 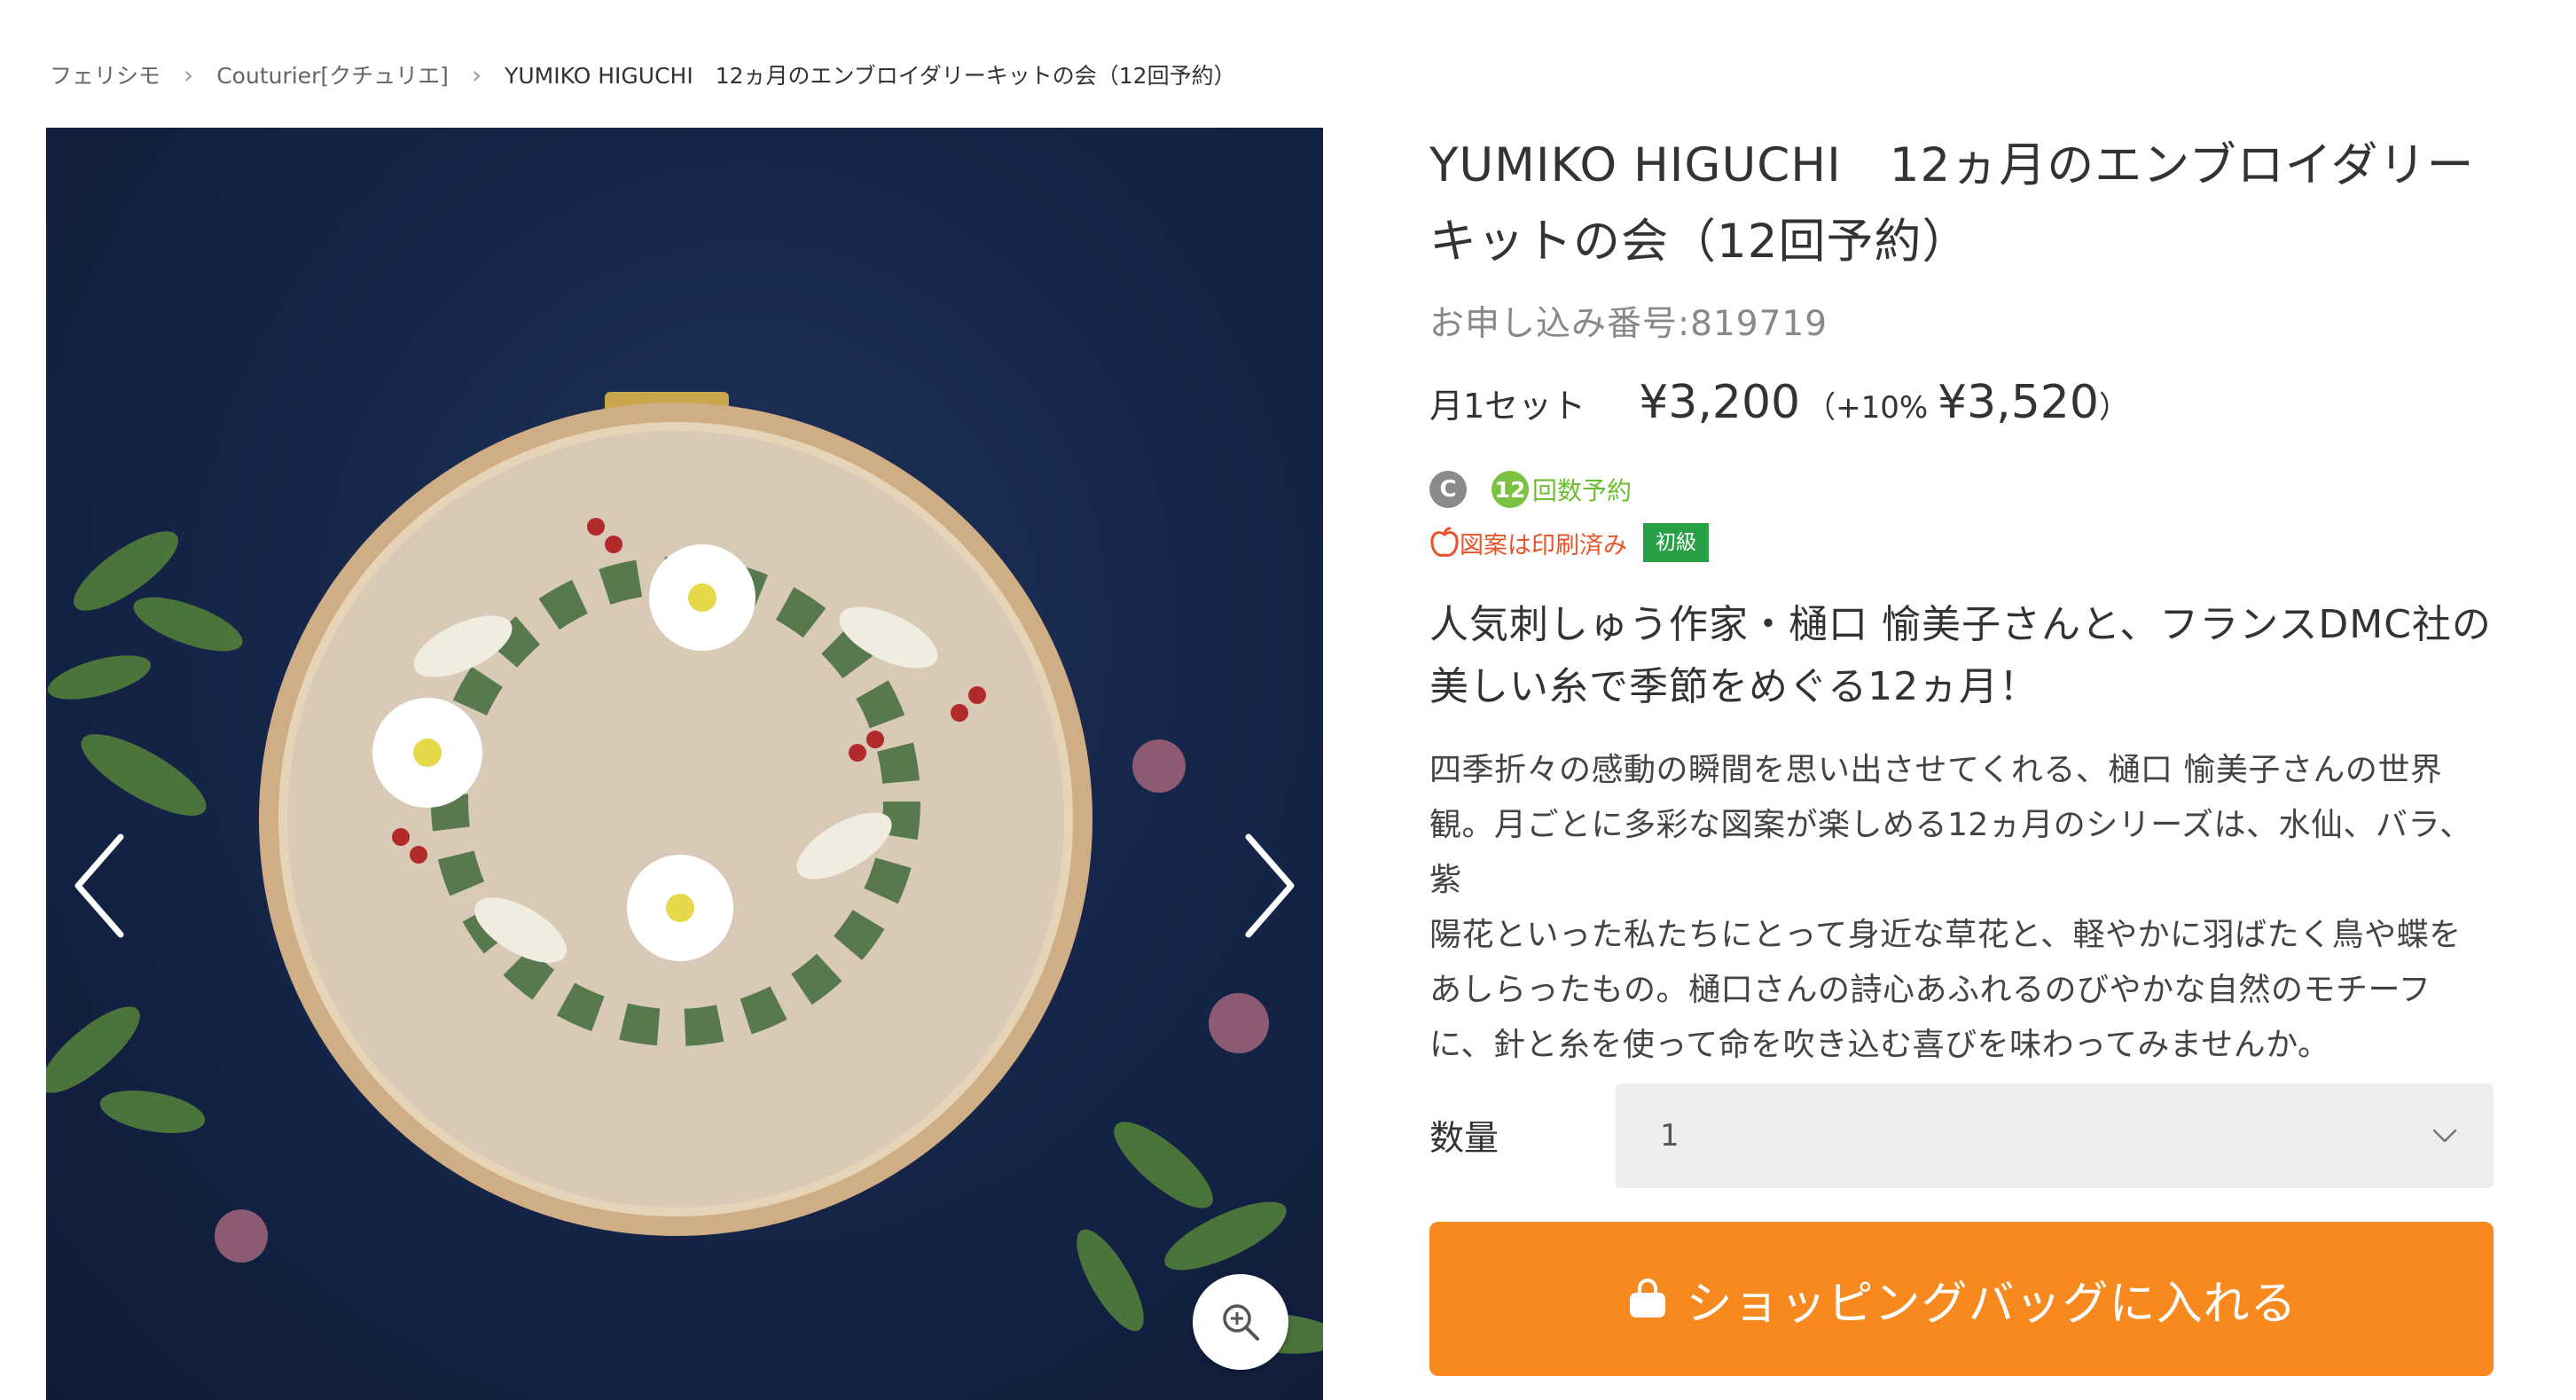 What do you see at coordinates (1448, 490) in the screenshot?
I see `course-c-badge: C` at bounding box center [1448, 490].